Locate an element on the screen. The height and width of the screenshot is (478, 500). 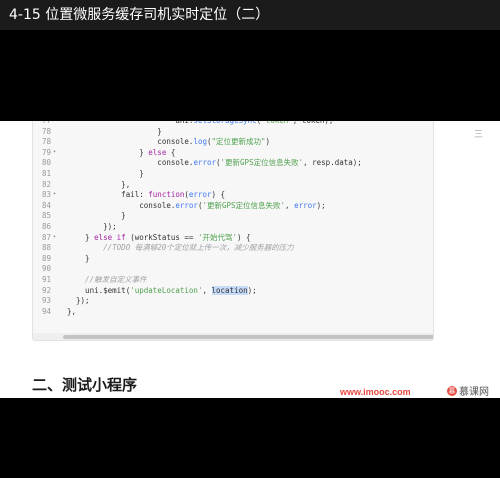
window-title-bar: 4-15 位置微服务缓存司机实时定位（二） is located at coordinates (250, 15).